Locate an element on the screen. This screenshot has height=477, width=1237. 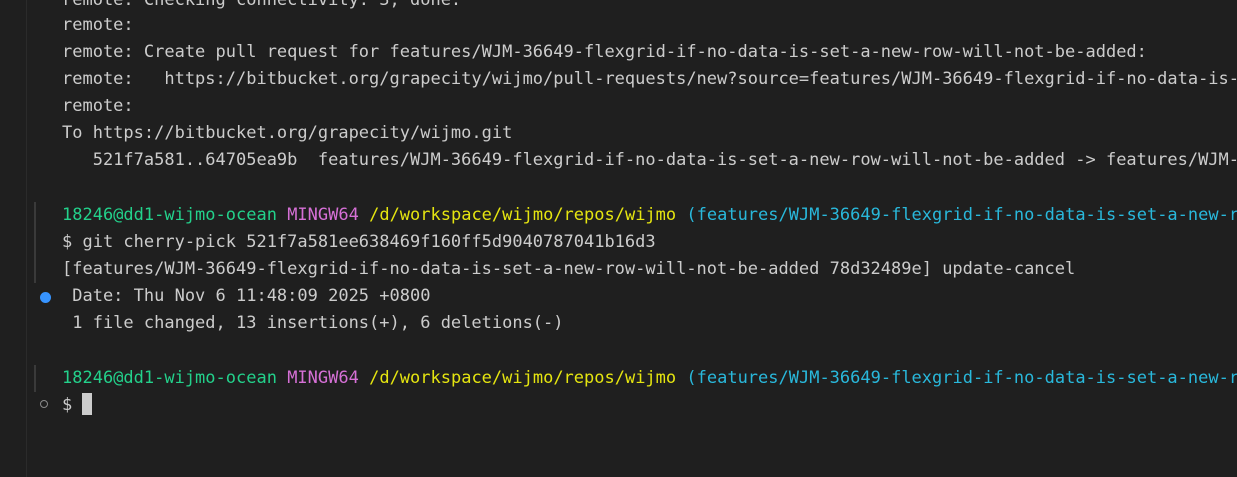
gutter-divider is located at coordinates (26, 238).